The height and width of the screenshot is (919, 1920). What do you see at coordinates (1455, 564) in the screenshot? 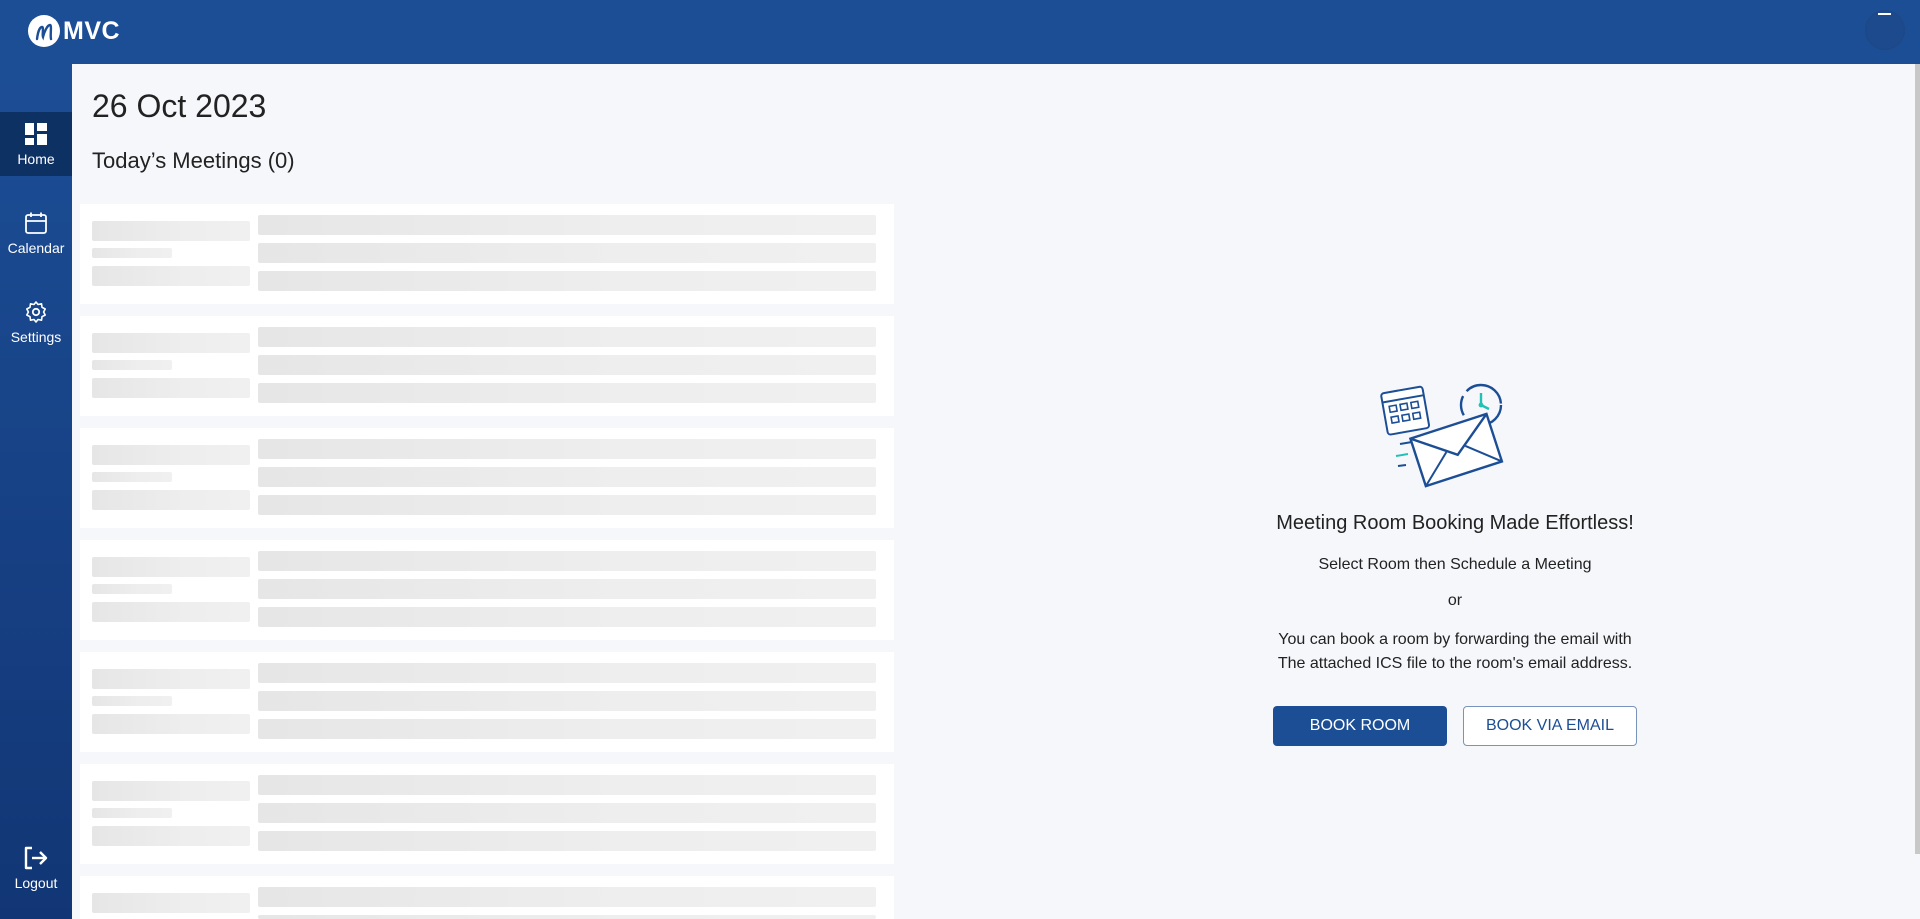
I see `promo-instruction: Select Room then Schedule a Meeting` at bounding box center [1455, 564].